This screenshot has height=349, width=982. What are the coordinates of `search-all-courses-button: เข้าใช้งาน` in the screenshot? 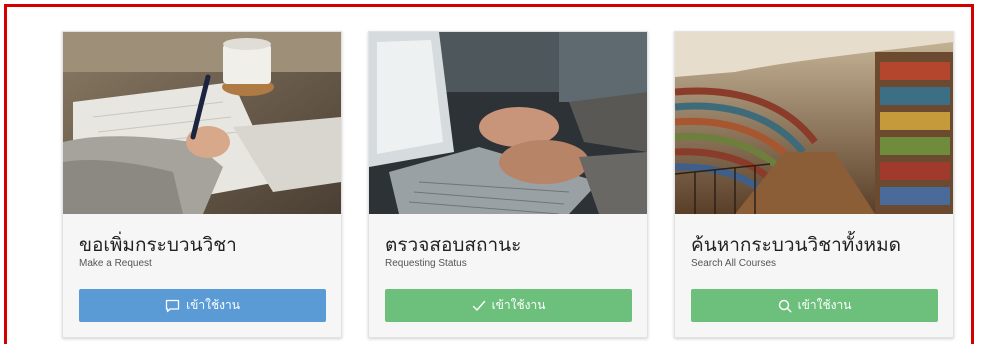 It's located at (814, 305).